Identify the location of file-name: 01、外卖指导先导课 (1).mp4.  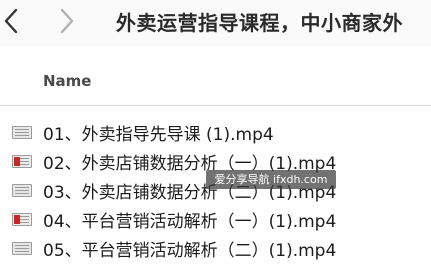
(158, 135).